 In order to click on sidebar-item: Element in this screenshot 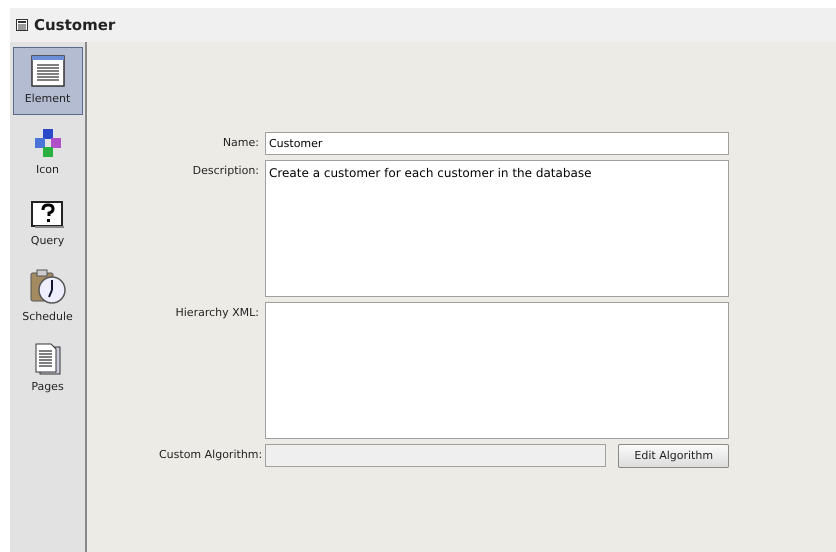, I will do `click(47, 81)`.